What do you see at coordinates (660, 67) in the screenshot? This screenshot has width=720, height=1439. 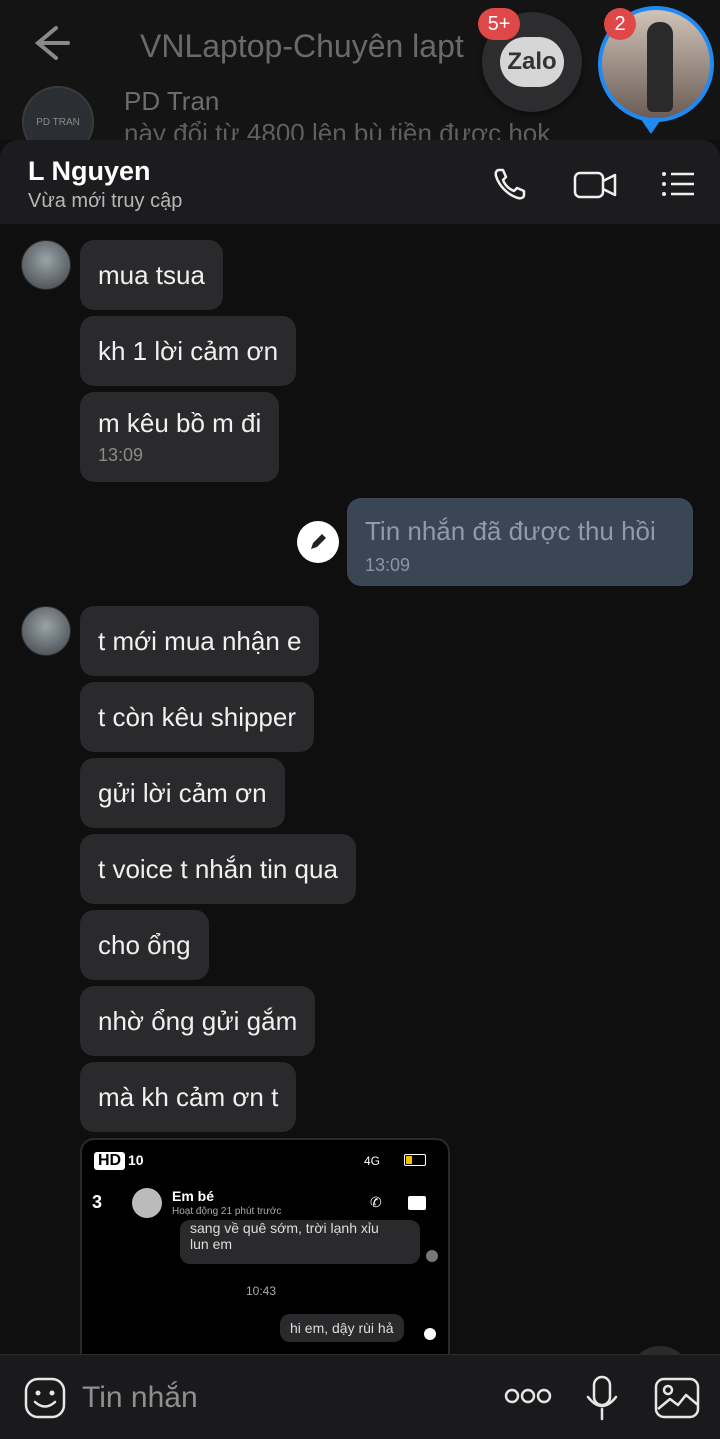 I see `chat-head-photo` at bounding box center [660, 67].